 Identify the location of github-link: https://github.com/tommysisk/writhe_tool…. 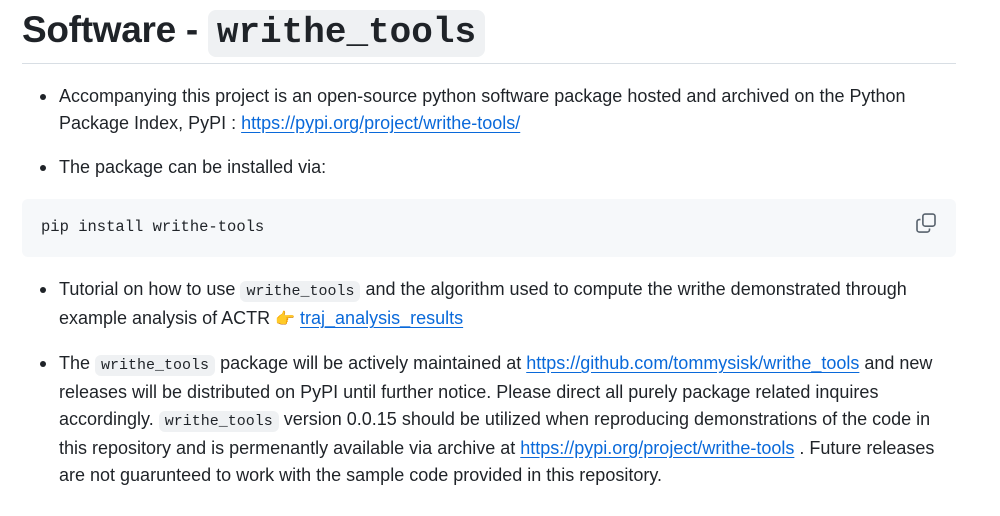
(692, 363).